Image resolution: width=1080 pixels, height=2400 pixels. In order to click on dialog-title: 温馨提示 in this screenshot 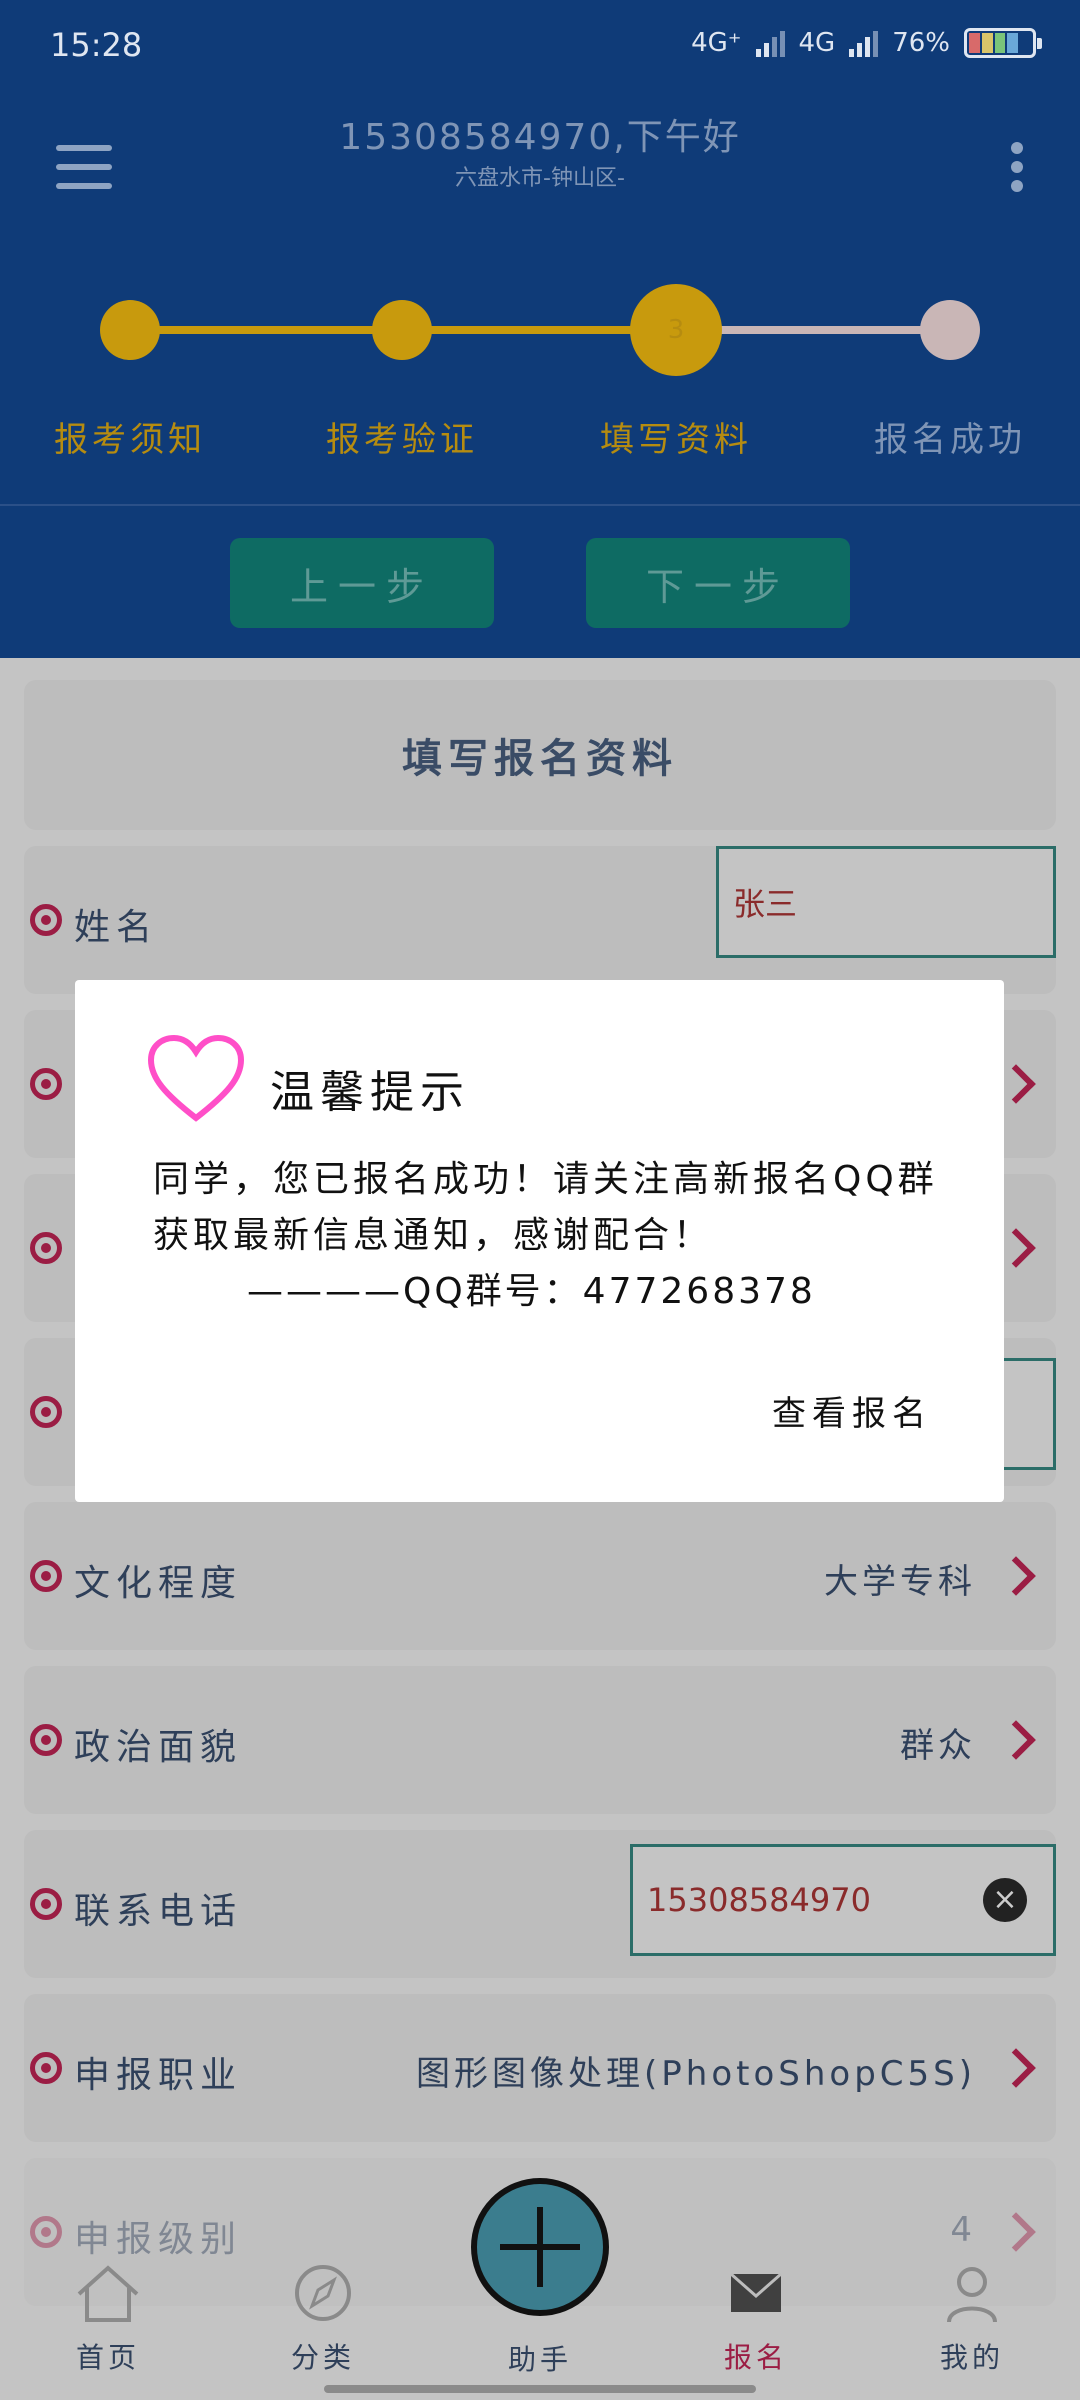, I will do `click(370, 1092)`.